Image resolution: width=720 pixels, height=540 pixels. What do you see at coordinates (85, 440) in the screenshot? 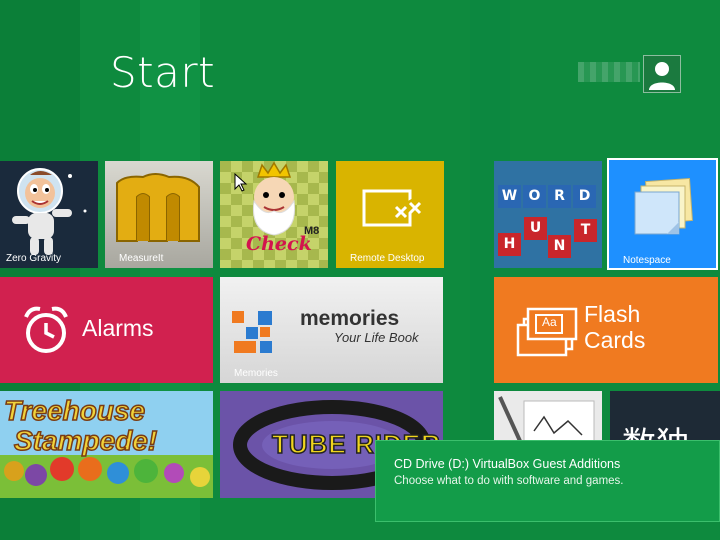
I see `treehouse-logo-line2: Stampede!` at bounding box center [85, 440].